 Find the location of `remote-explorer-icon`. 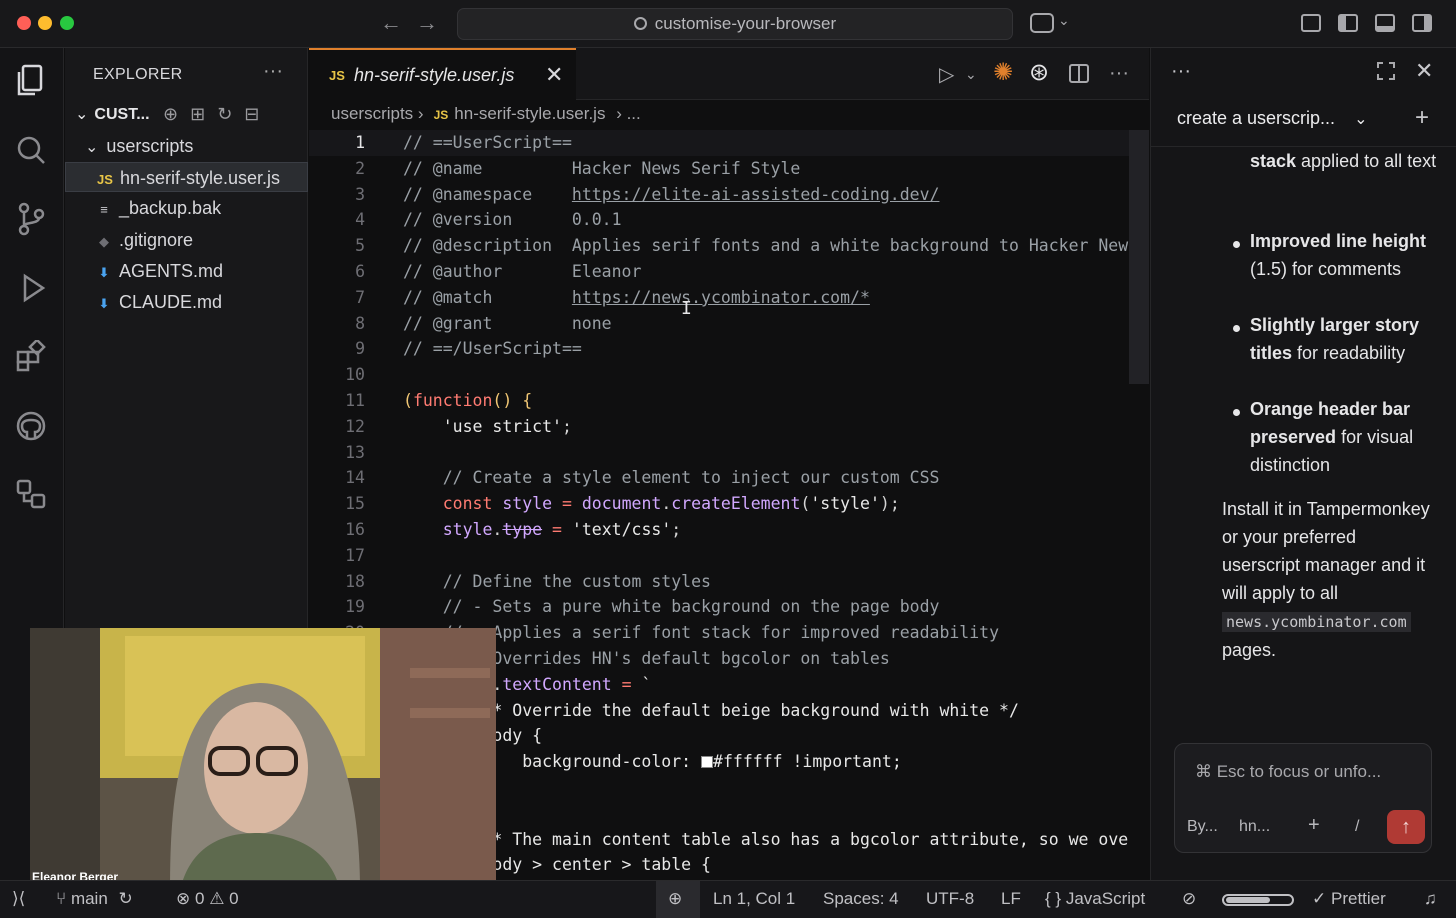

remote-explorer-icon is located at coordinates (31, 495).